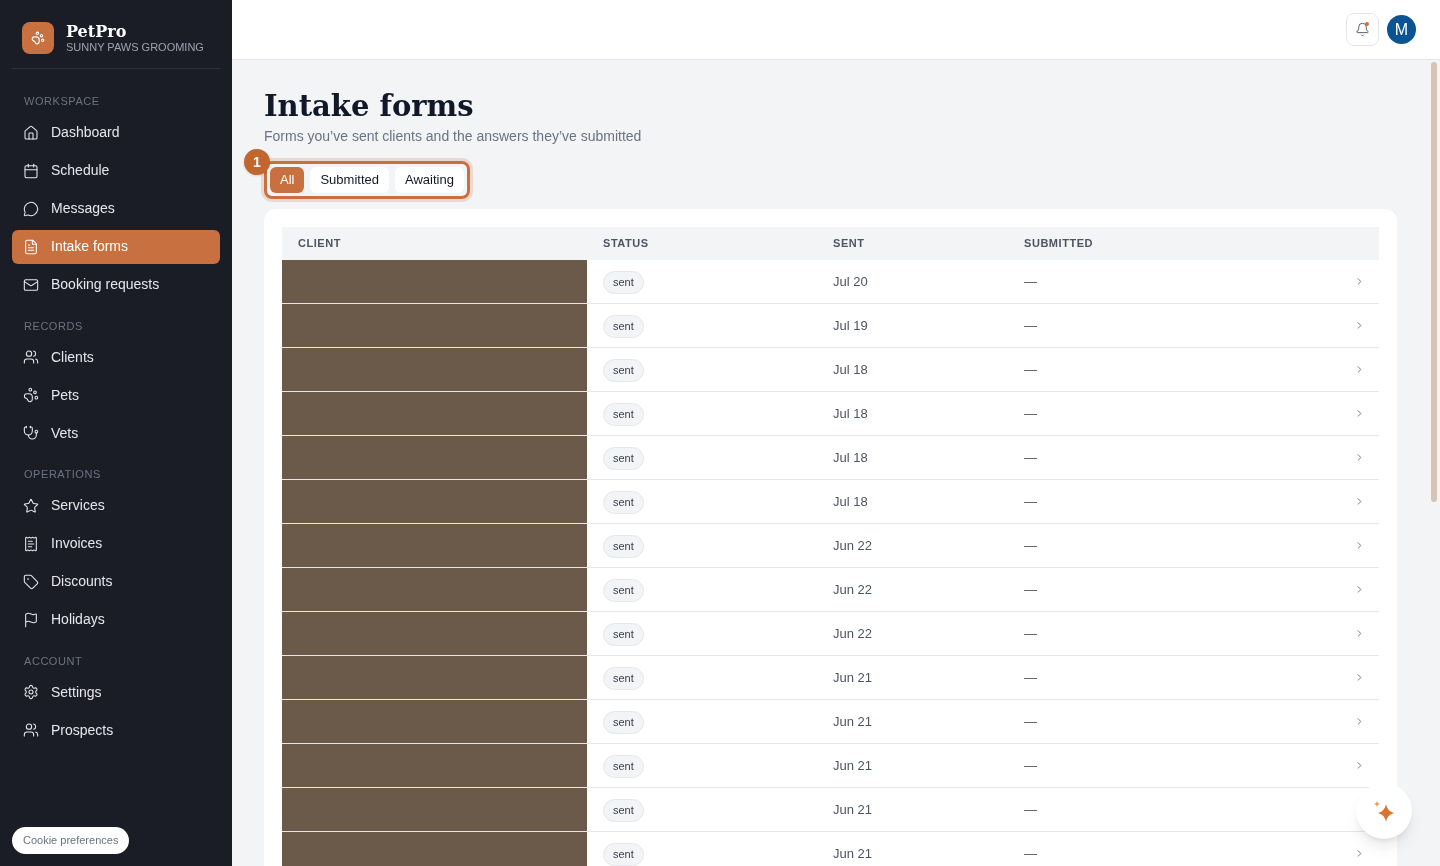  What do you see at coordinates (1401, 29) in the screenshot?
I see `user-avatar: M` at bounding box center [1401, 29].